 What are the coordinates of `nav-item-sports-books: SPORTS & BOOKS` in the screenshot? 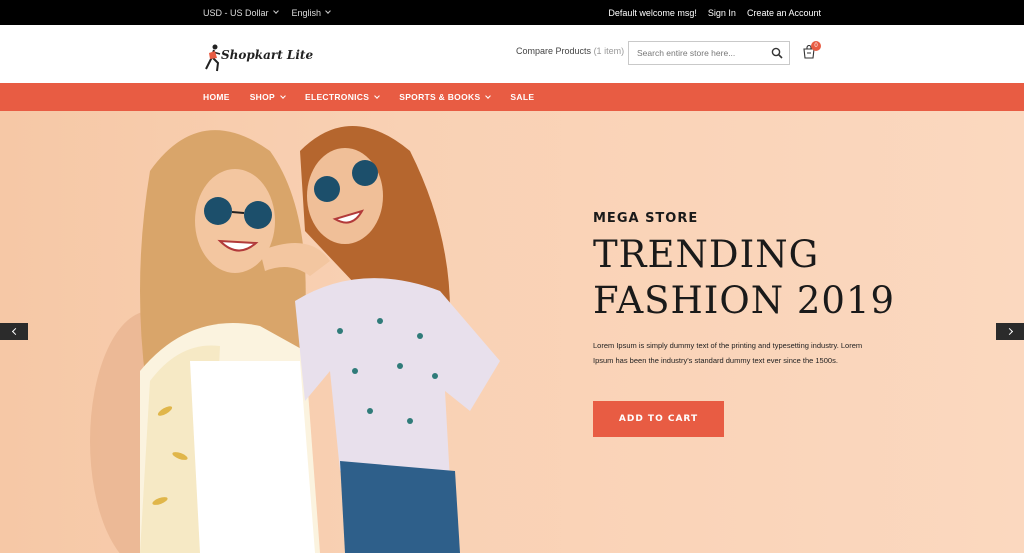 It's located at (445, 97).